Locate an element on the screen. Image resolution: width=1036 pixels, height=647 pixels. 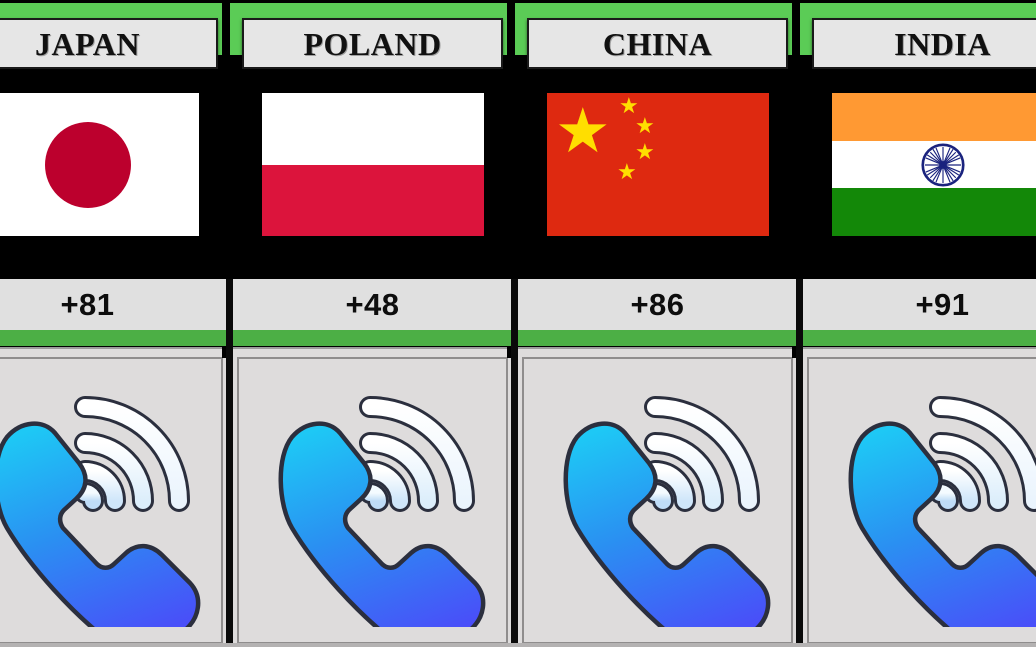
china-small-star-2: ★ is located at coordinates (645, 125).